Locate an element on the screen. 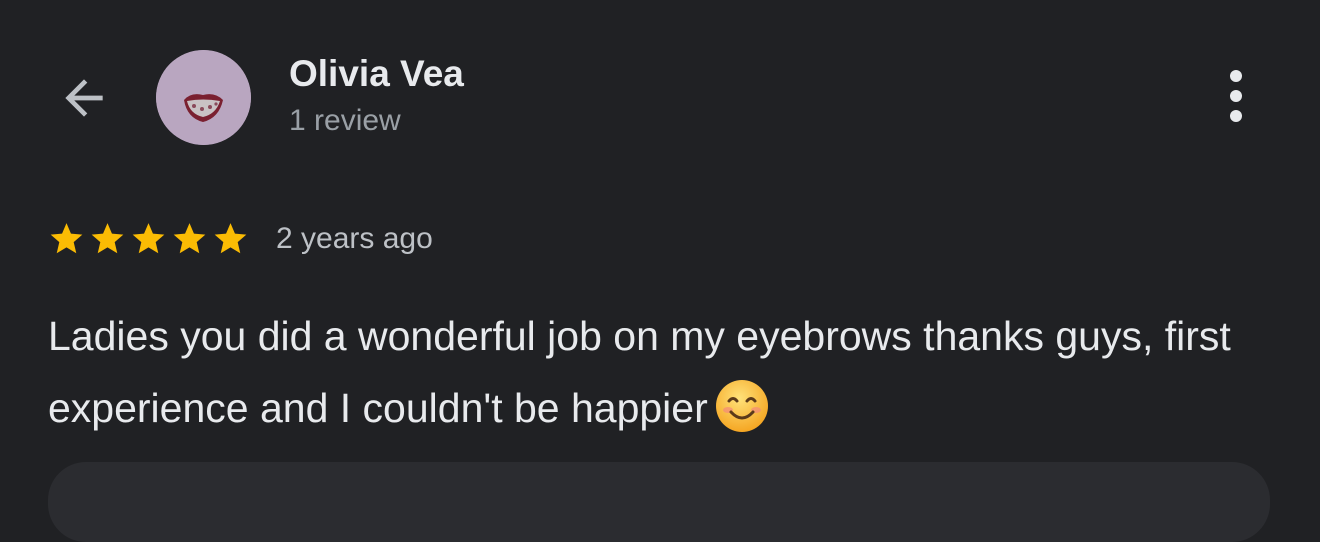 Image resolution: width=1320 pixels, height=542 pixels. more-options-button is located at coordinates (1236, 96).